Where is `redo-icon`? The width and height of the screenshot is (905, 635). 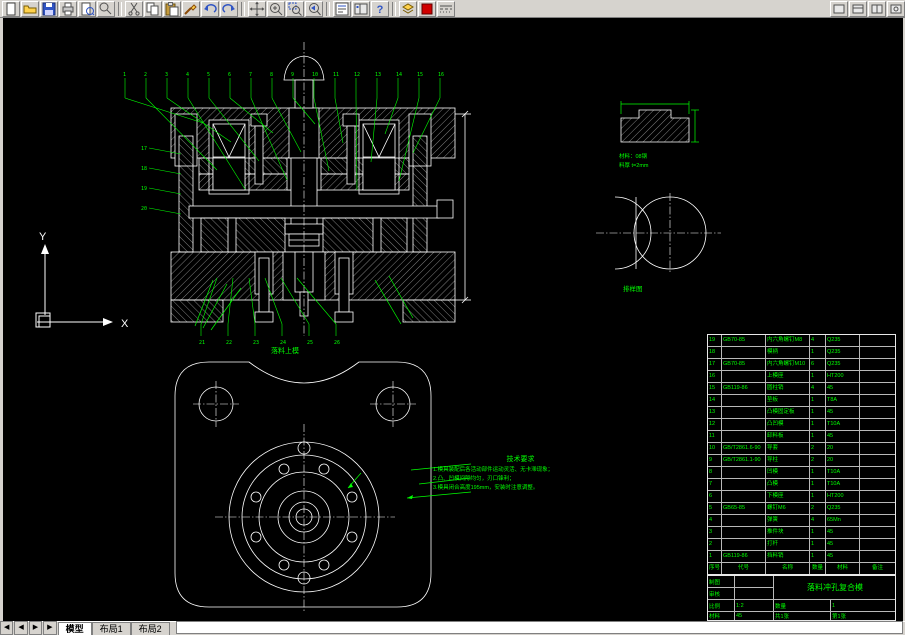
redo-icon is located at coordinates (229, 8).